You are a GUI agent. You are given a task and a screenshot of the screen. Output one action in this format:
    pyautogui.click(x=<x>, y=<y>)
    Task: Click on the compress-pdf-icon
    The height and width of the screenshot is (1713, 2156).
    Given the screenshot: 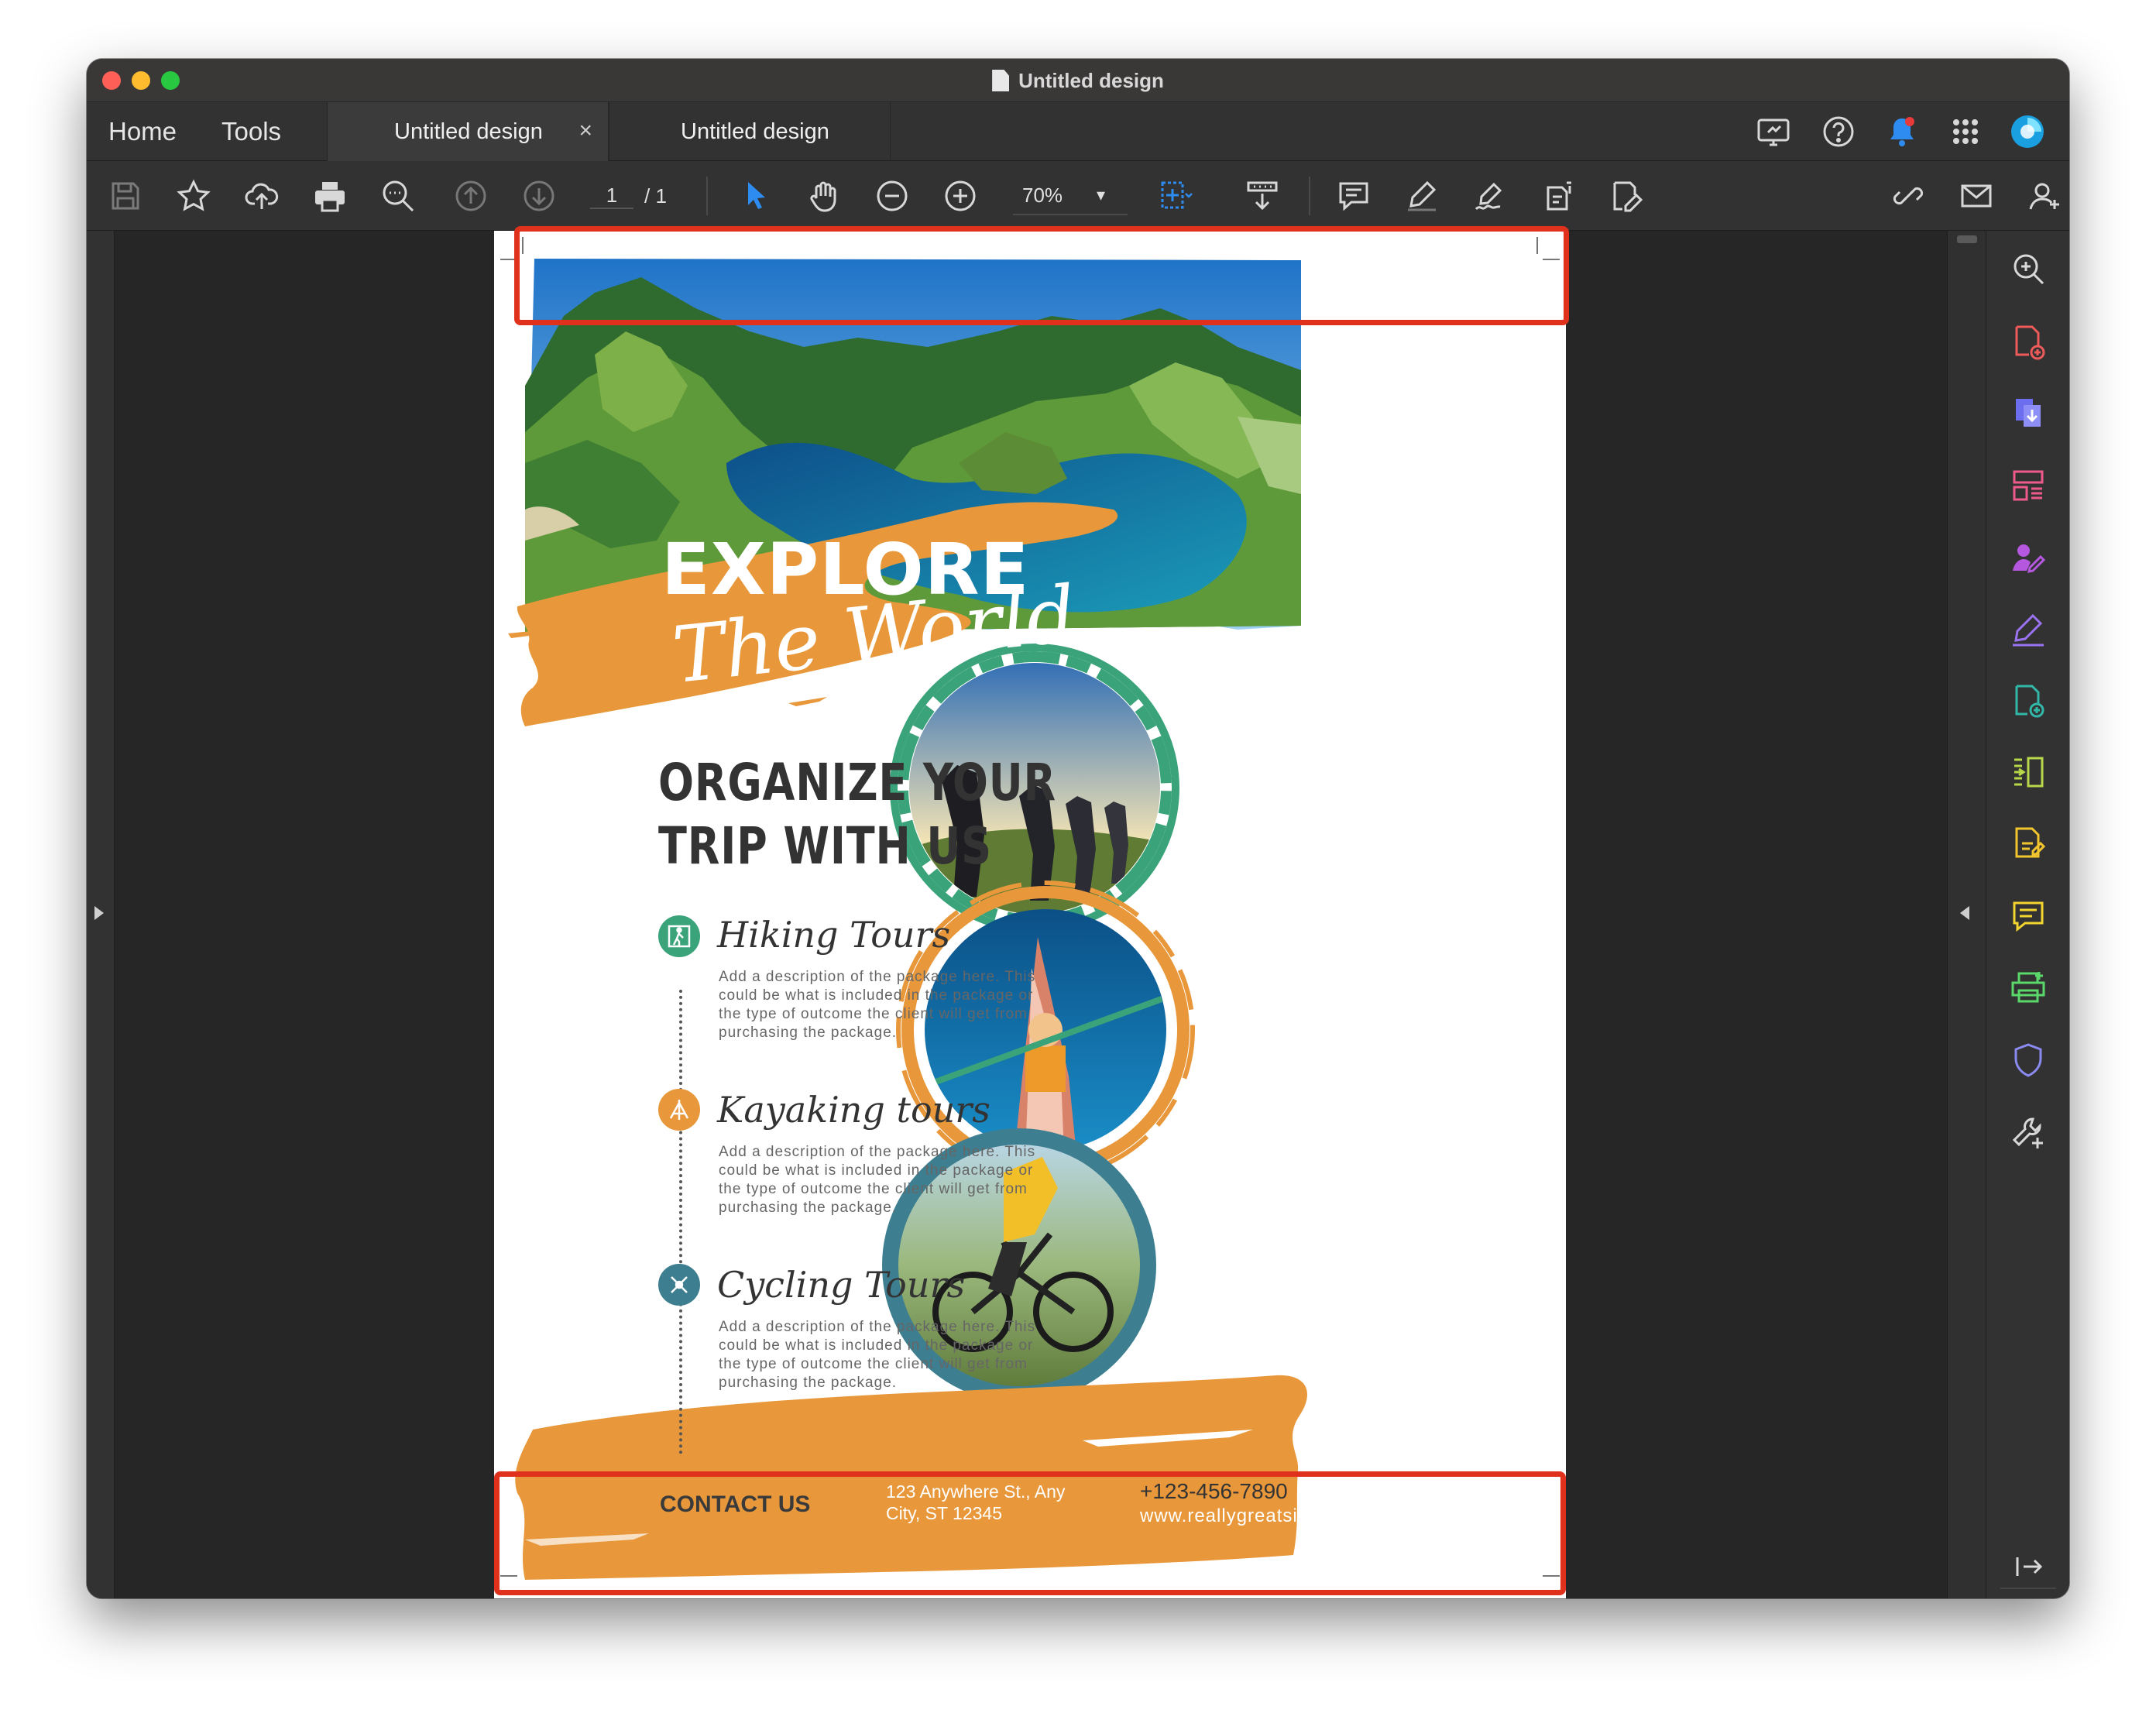 What is the action you would take?
    pyautogui.click(x=2028, y=772)
    